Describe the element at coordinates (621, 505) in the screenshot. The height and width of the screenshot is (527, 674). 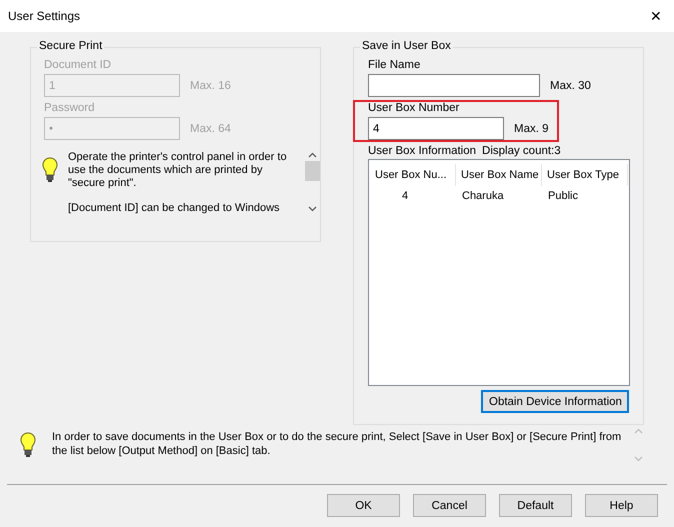
I see `help-button: Help` at that location.